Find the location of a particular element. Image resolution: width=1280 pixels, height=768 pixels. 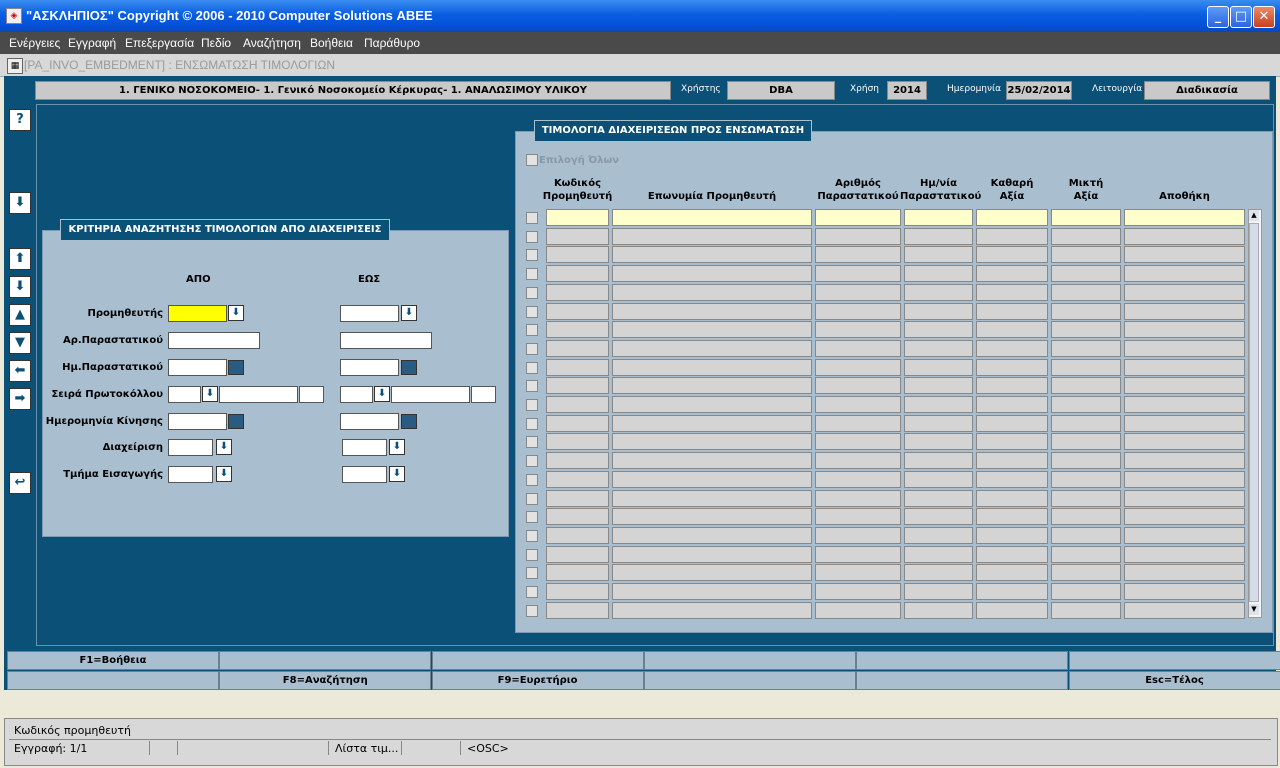

protocol-from-lov-icon: ⬇ is located at coordinates (210, 394).